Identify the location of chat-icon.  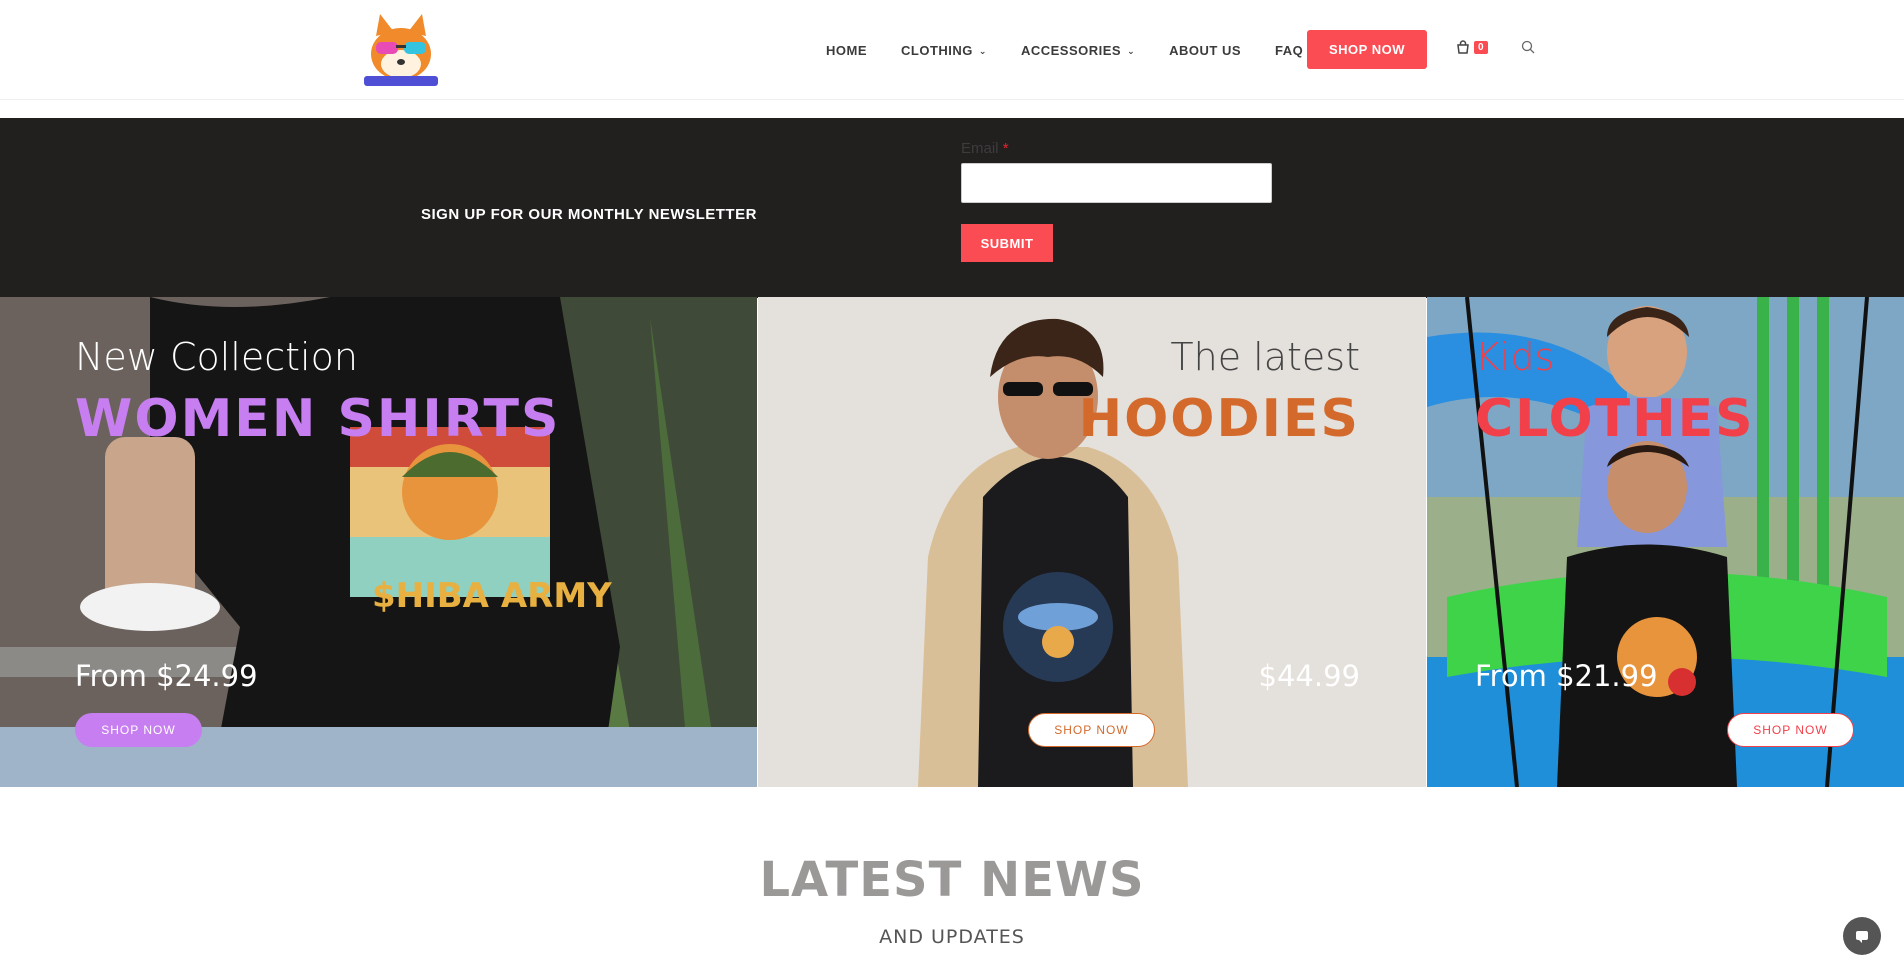
(1862, 937).